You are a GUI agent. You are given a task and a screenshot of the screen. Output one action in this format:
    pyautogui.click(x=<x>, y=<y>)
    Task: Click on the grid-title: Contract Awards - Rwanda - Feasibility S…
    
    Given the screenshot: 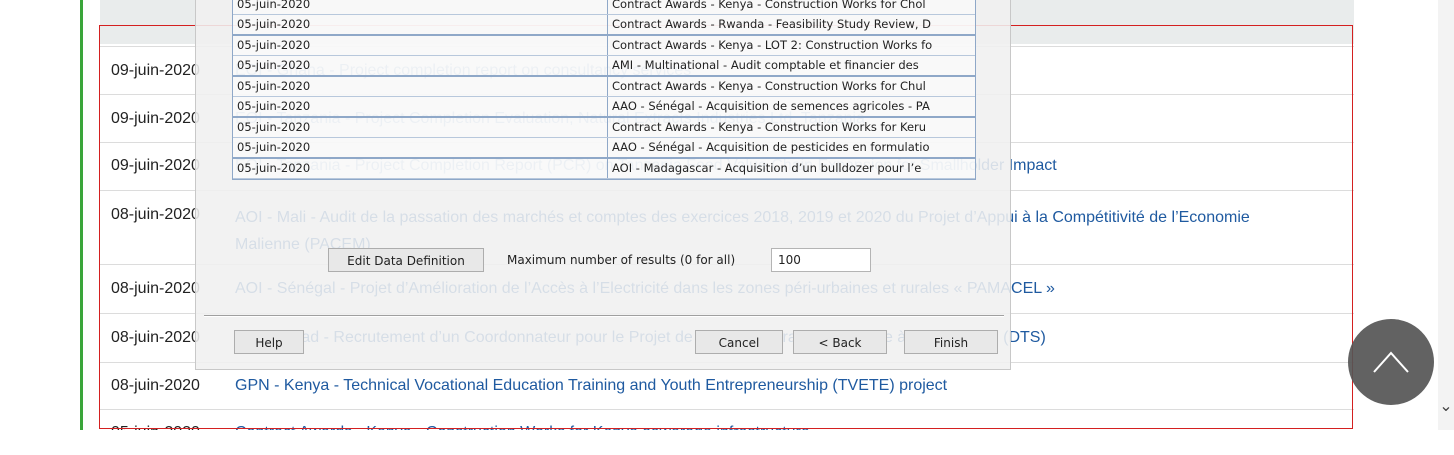 What is the action you would take?
    pyautogui.click(x=772, y=24)
    